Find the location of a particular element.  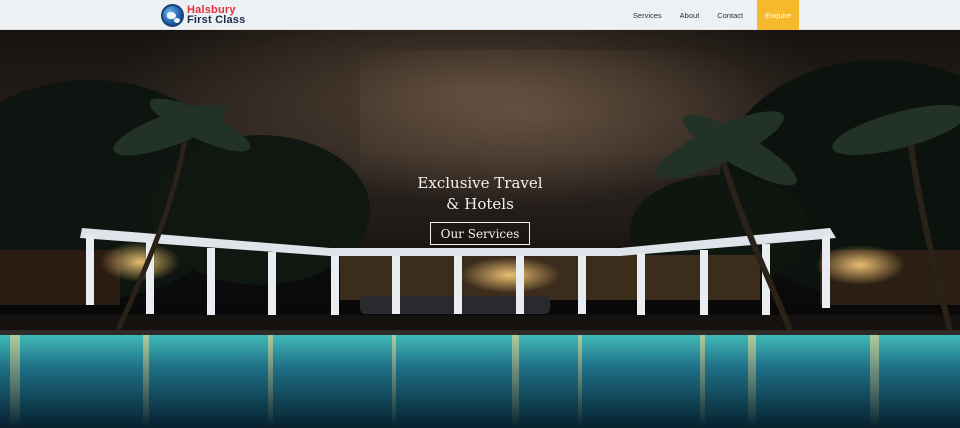

main-nav: Services About Contact Enquire is located at coordinates (711, 15).